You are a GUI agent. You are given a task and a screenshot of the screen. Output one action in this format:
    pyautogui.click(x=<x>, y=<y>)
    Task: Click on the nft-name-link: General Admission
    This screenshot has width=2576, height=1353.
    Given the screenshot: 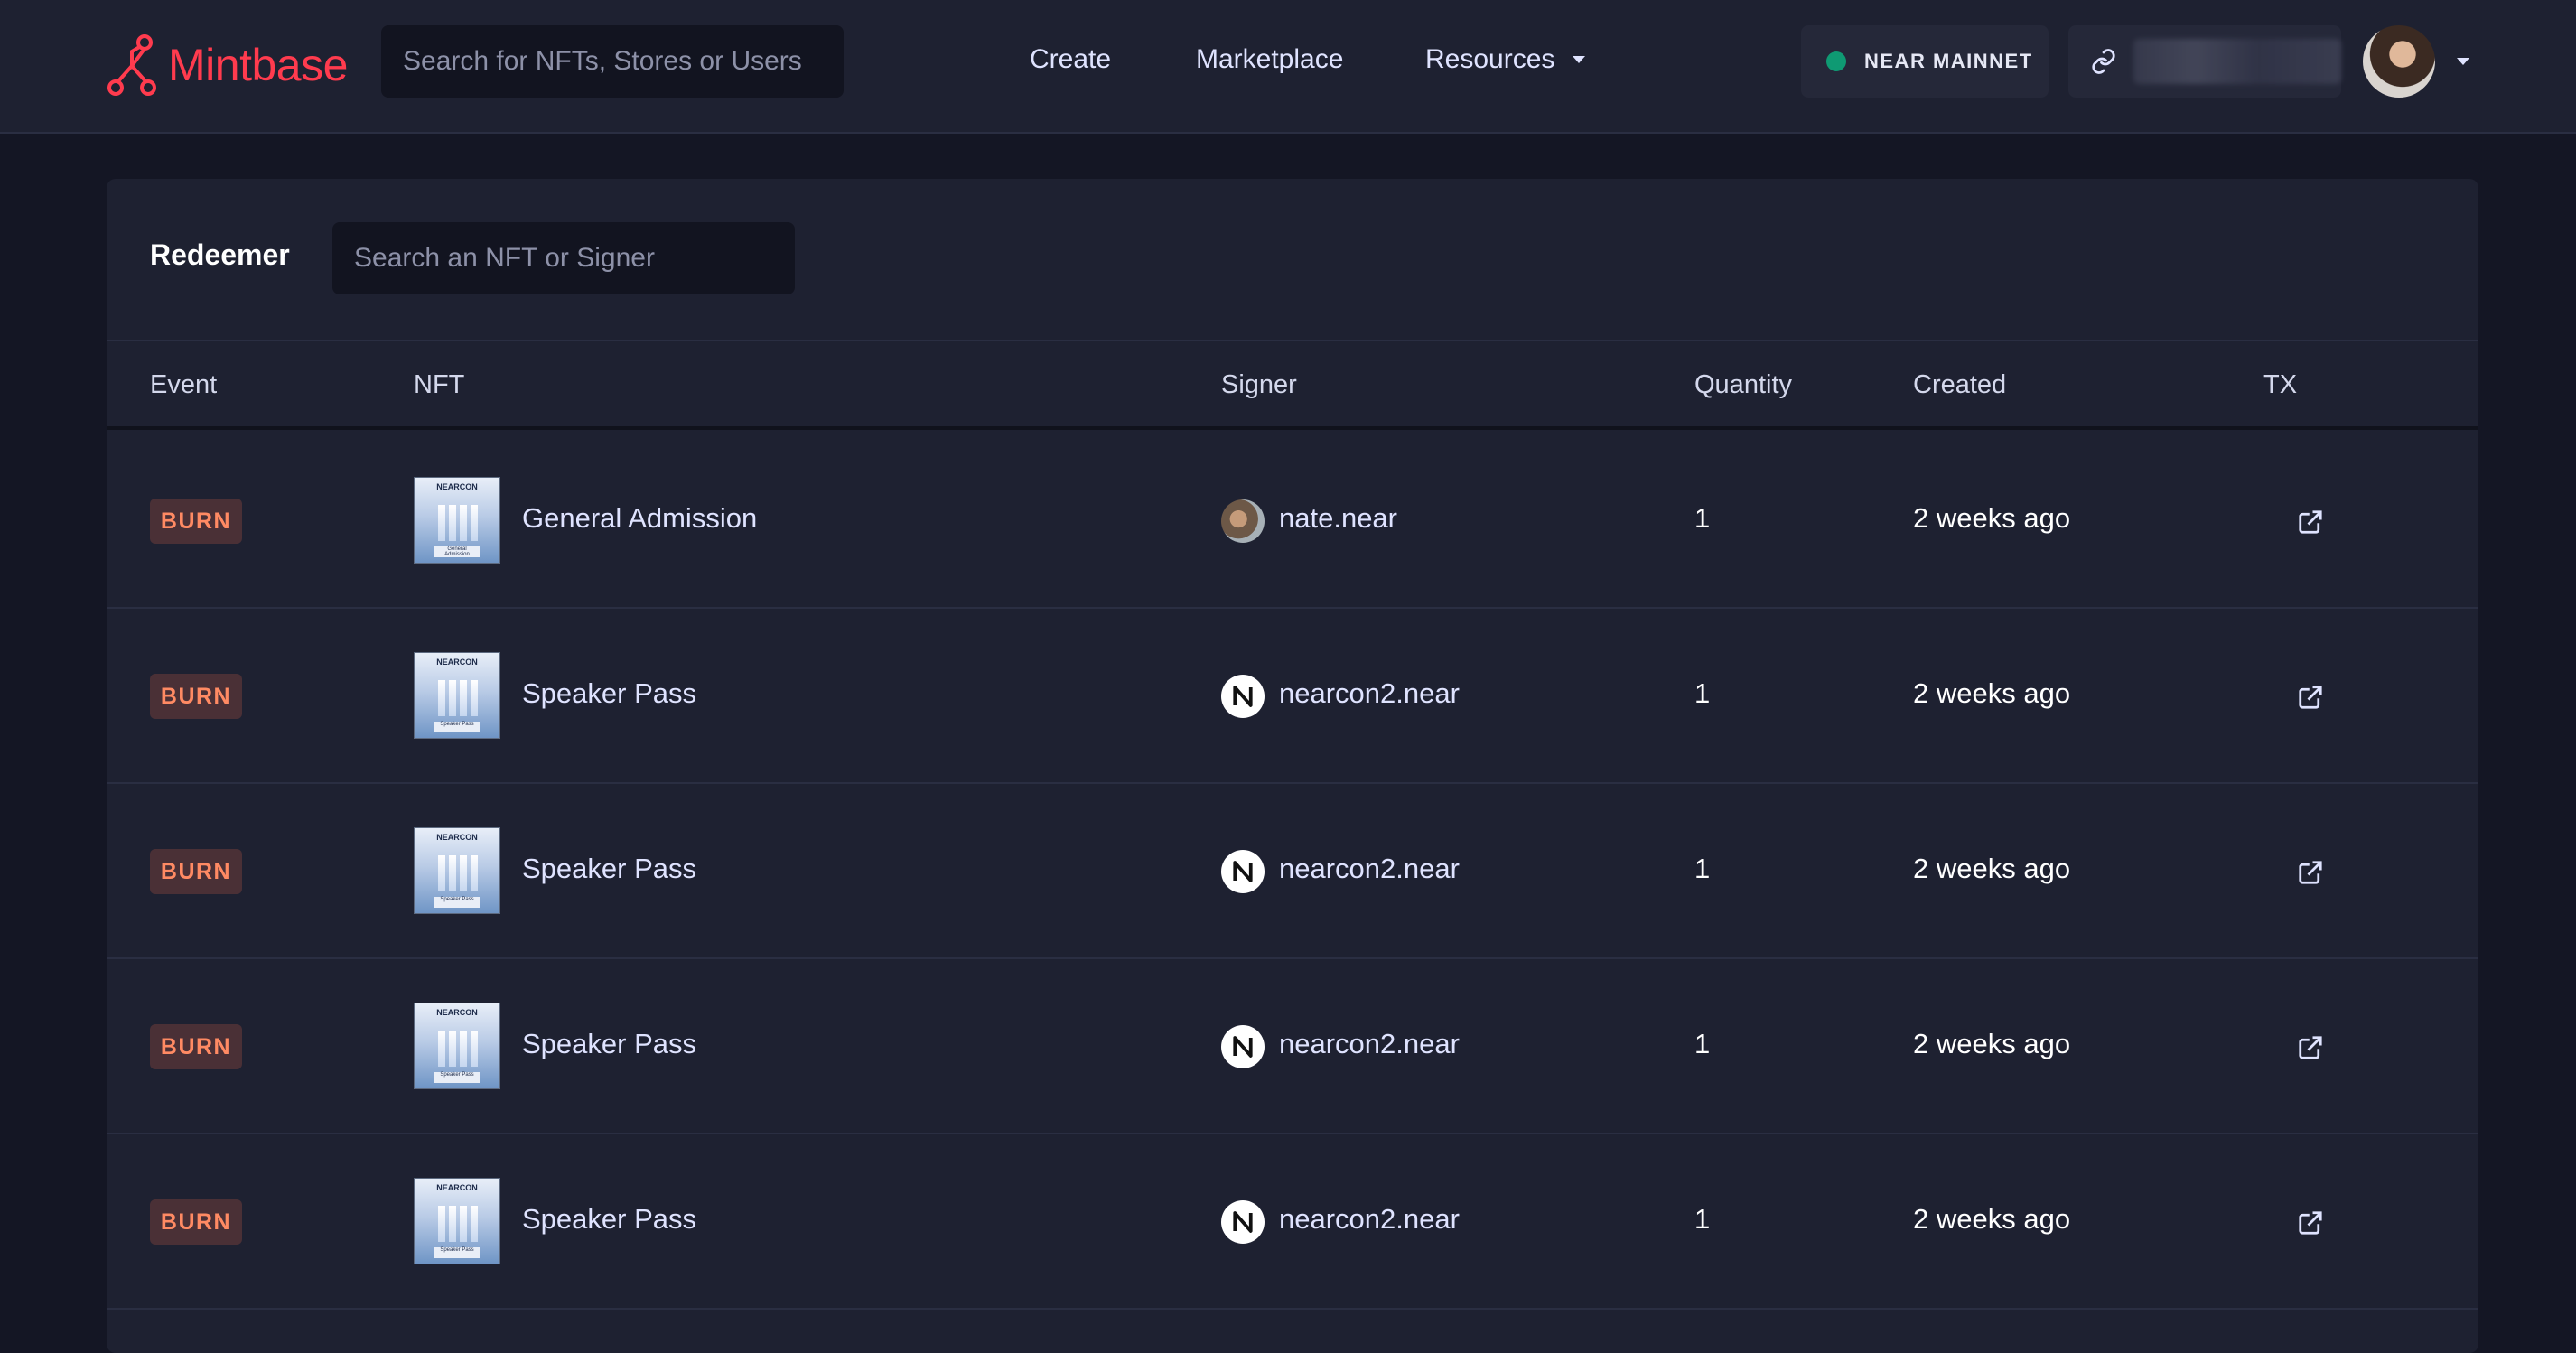 What is the action you would take?
    pyautogui.click(x=639, y=518)
    